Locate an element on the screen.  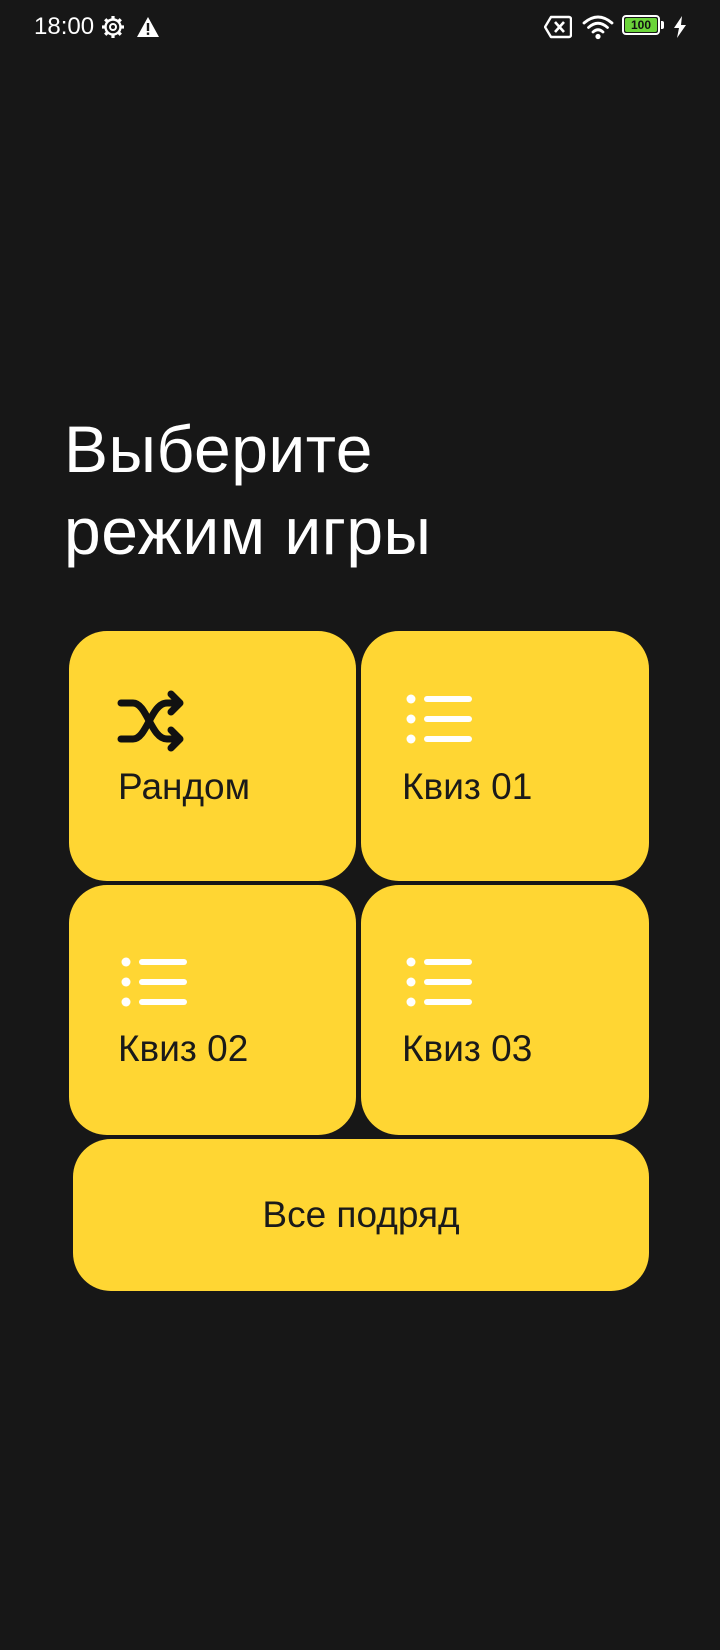
status-bar: 18:00 100 is located at coordinates (360, 28).